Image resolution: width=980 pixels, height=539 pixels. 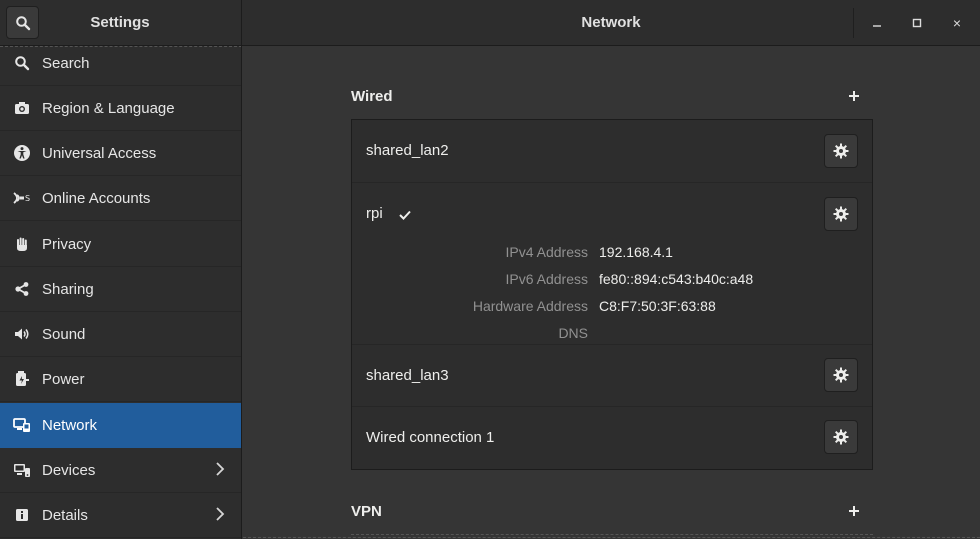 I want to click on connection-row-shared-lan2: shared_lan2, so click(x=612, y=151).